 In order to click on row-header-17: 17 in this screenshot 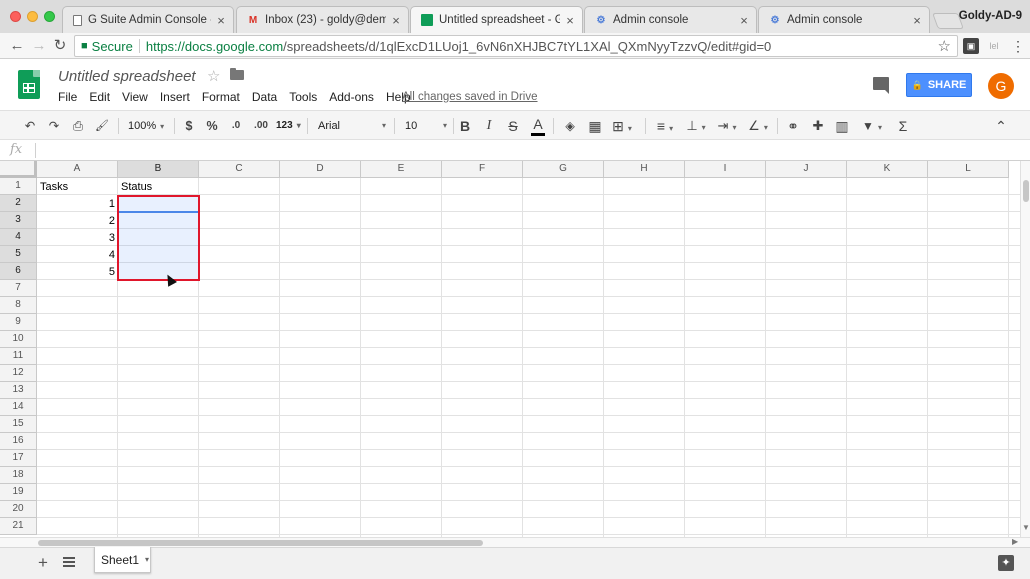, I will do `click(18, 458)`.